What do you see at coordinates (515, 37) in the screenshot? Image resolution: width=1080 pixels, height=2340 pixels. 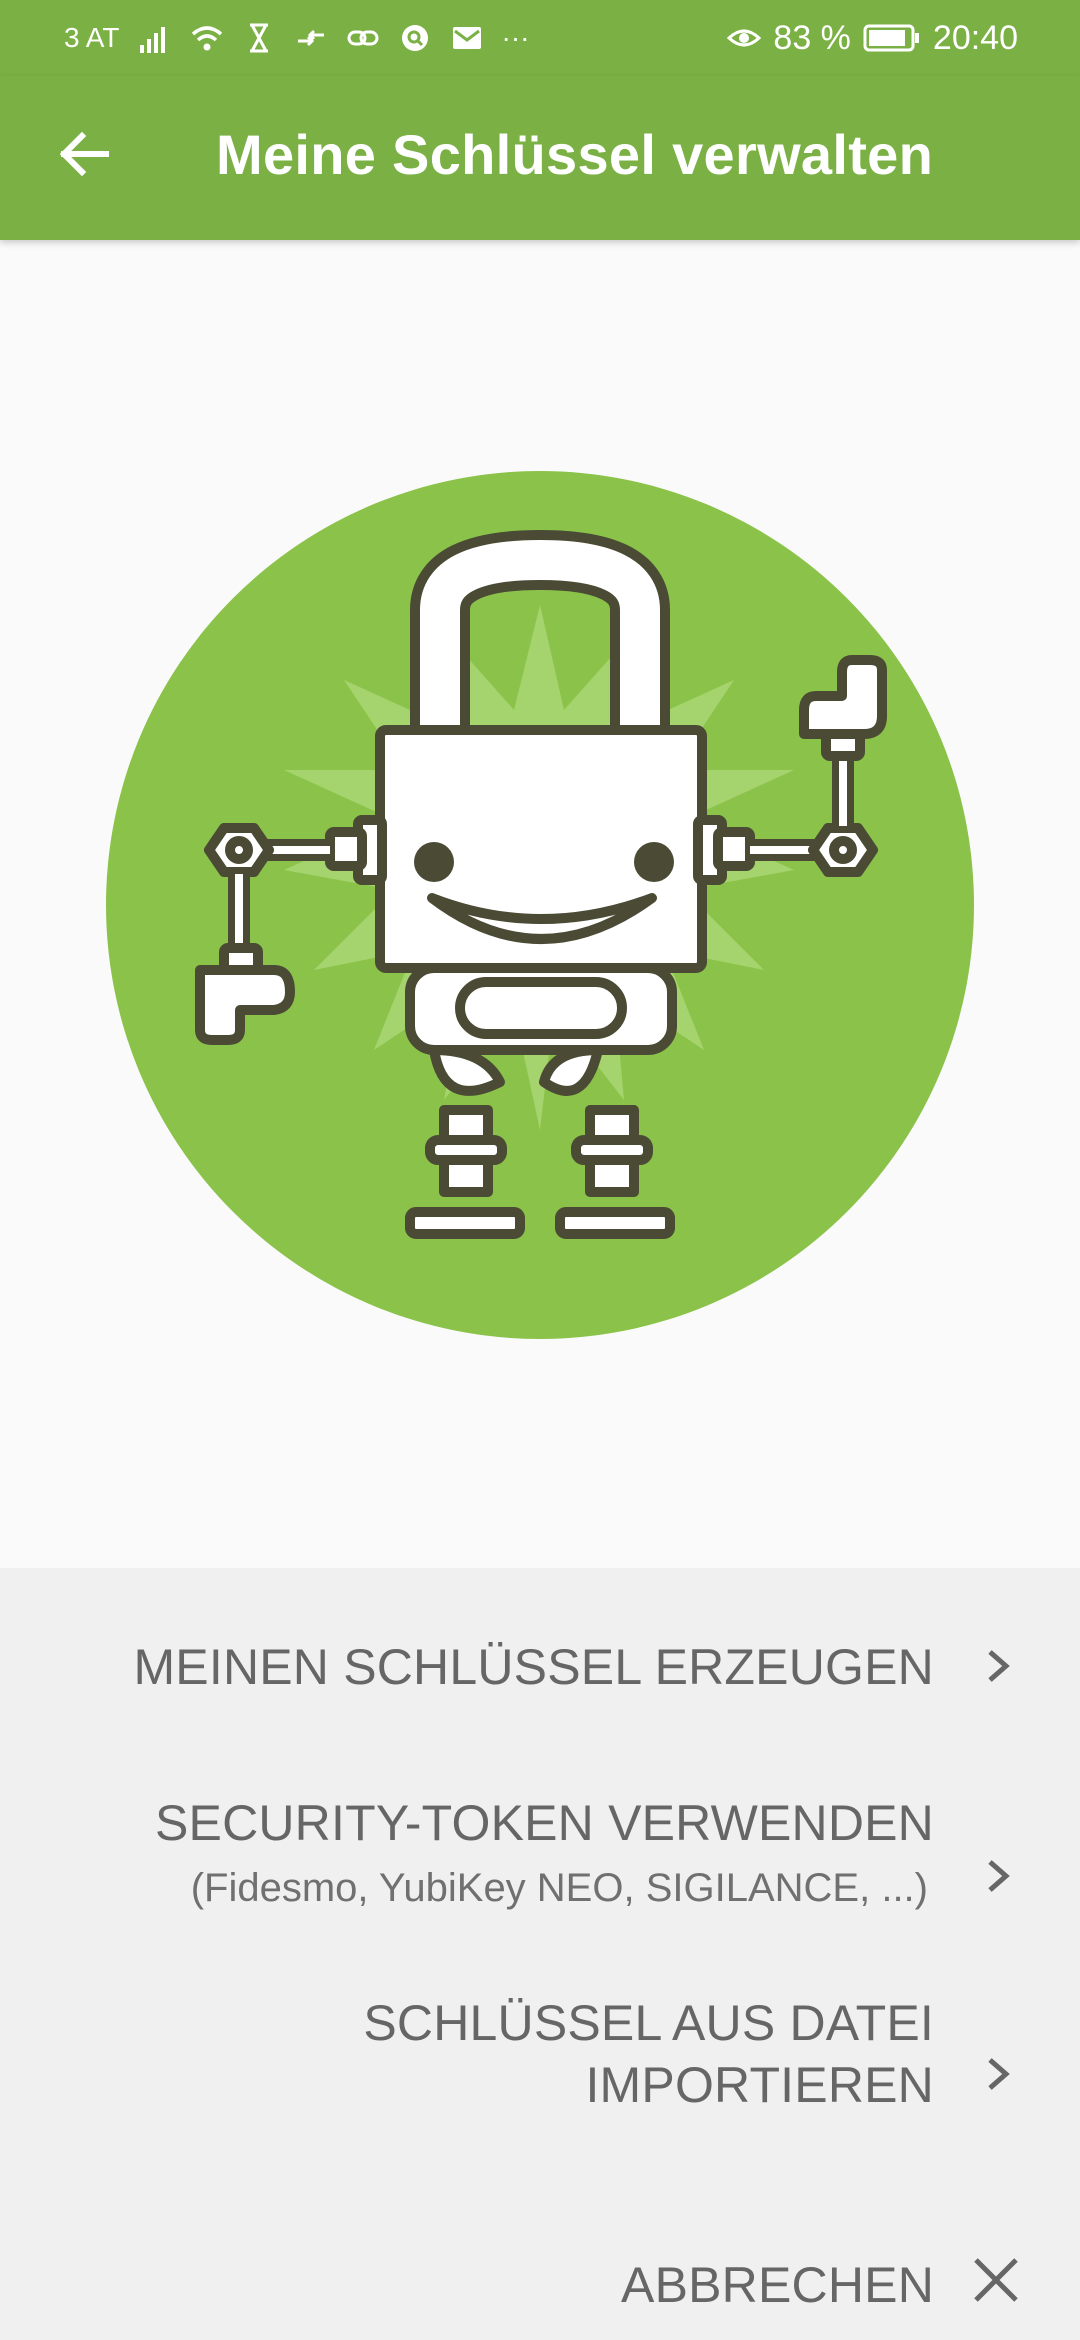 I see `more-notifications-icon: ···` at bounding box center [515, 37].